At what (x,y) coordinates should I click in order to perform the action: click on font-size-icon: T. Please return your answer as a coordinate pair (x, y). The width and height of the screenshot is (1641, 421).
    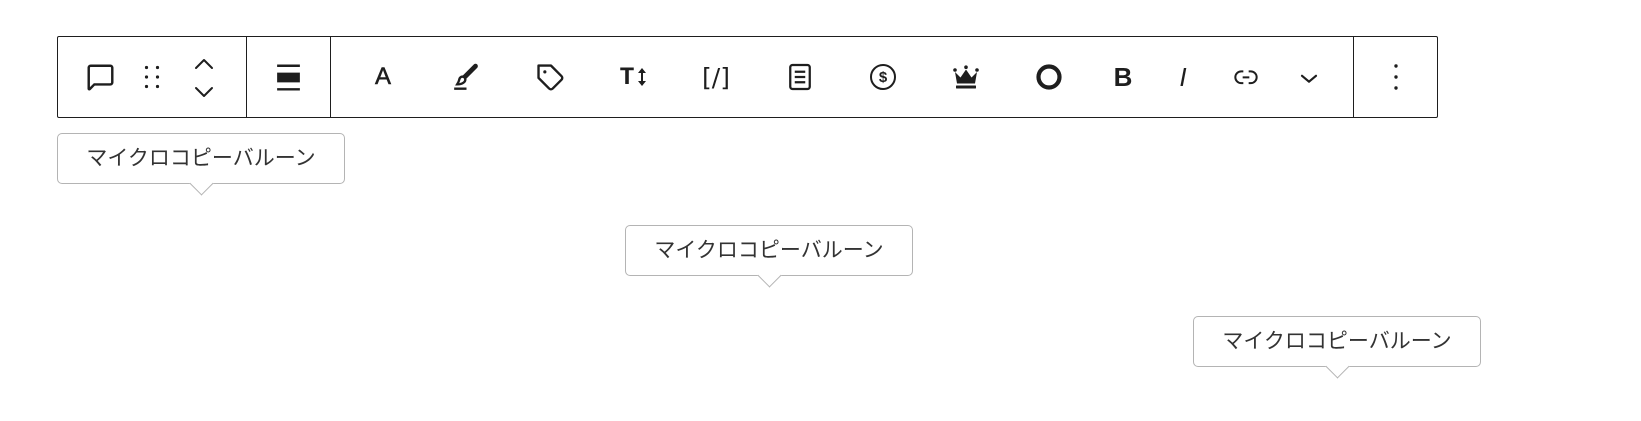
    Looking at the image, I should click on (632, 77).